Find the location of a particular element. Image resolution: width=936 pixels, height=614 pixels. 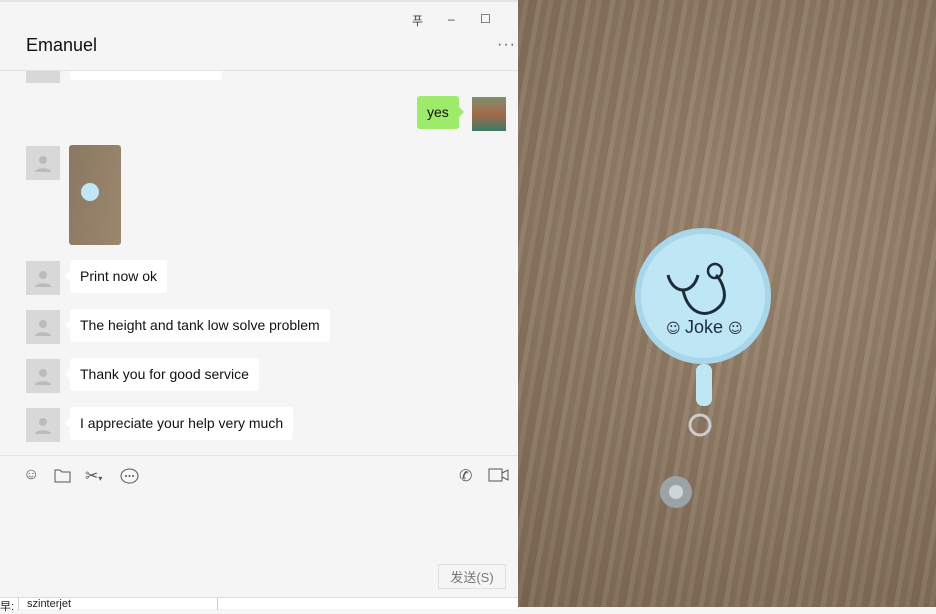

chat-title: Emanuel is located at coordinates (62, 45).